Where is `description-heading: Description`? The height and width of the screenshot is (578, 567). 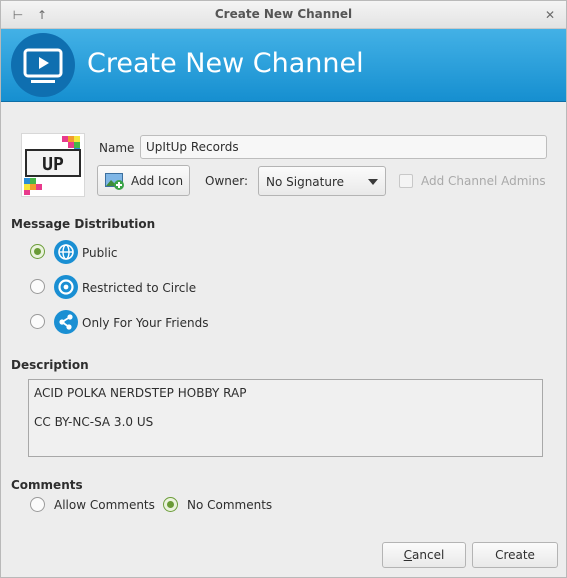
description-heading: Description is located at coordinates (50, 365).